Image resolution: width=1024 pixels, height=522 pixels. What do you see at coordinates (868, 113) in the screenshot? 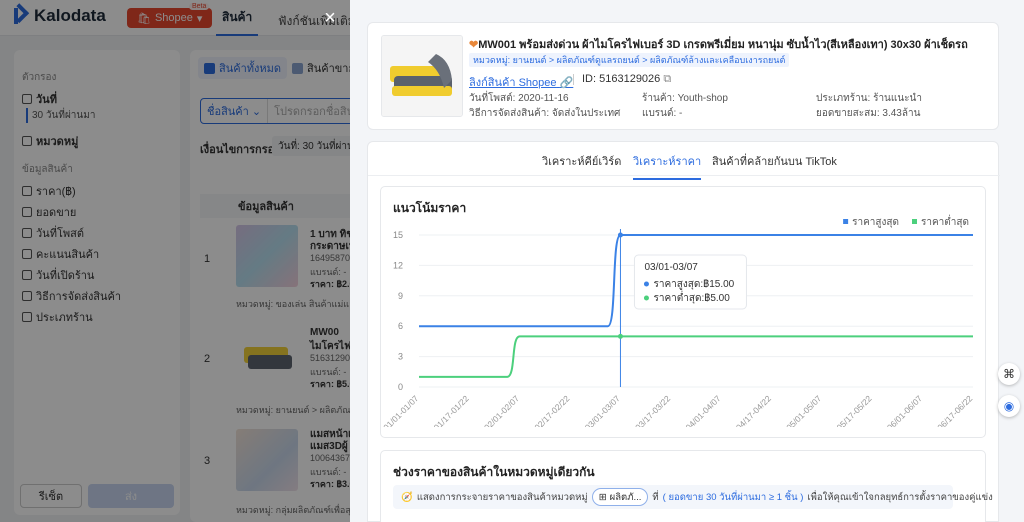
I see `total-sales: ยอดขายสะสม: 3.43ล้าน` at bounding box center [868, 113].